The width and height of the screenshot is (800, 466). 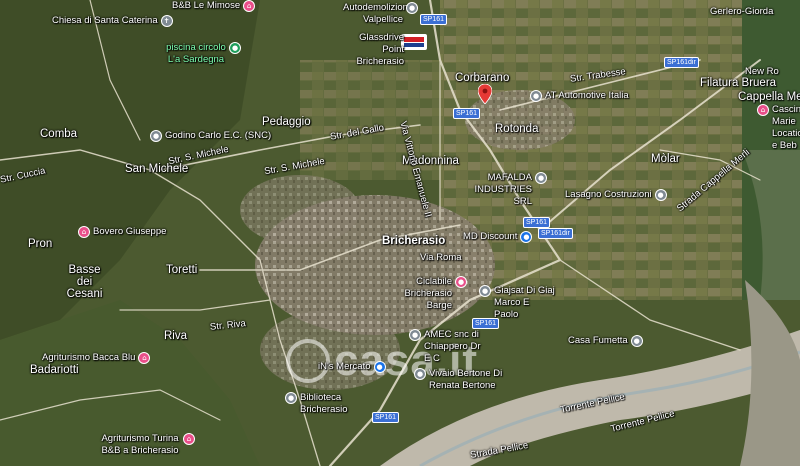 I want to click on pool-icon: ●, so click(x=235, y=48).